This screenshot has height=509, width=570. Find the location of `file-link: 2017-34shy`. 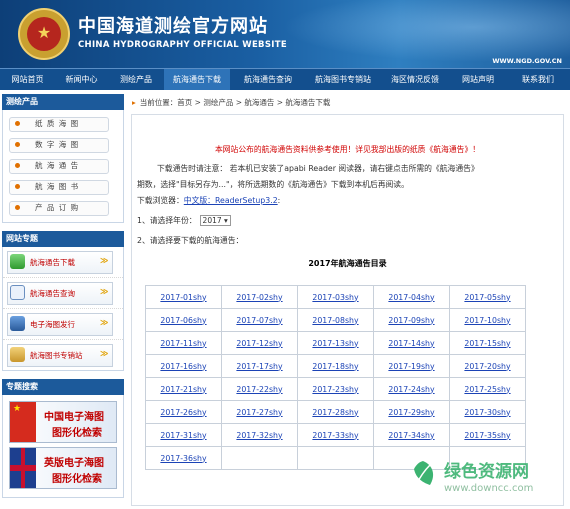

file-link: 2017-34shy is located at coordinates (411, 435).